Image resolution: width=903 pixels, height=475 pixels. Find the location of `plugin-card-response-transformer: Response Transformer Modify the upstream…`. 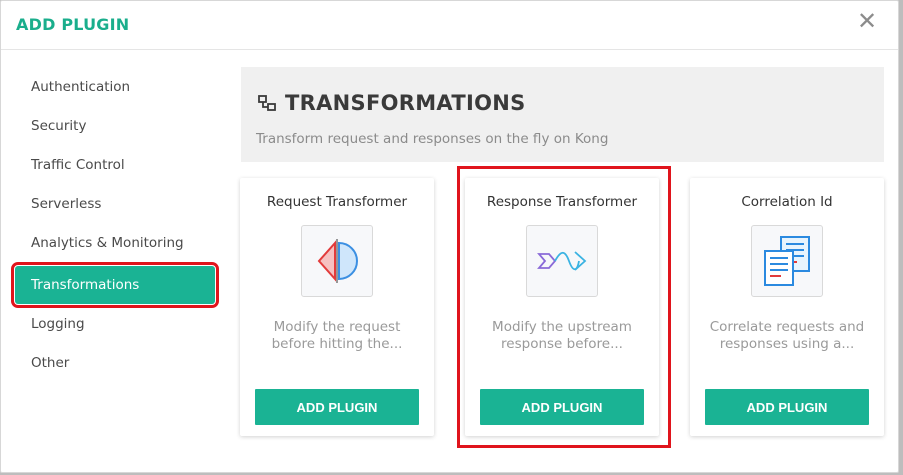

plugin-card-response-transformer: Response Transformer Modify the upstream… is located at coordinates (562, 307).